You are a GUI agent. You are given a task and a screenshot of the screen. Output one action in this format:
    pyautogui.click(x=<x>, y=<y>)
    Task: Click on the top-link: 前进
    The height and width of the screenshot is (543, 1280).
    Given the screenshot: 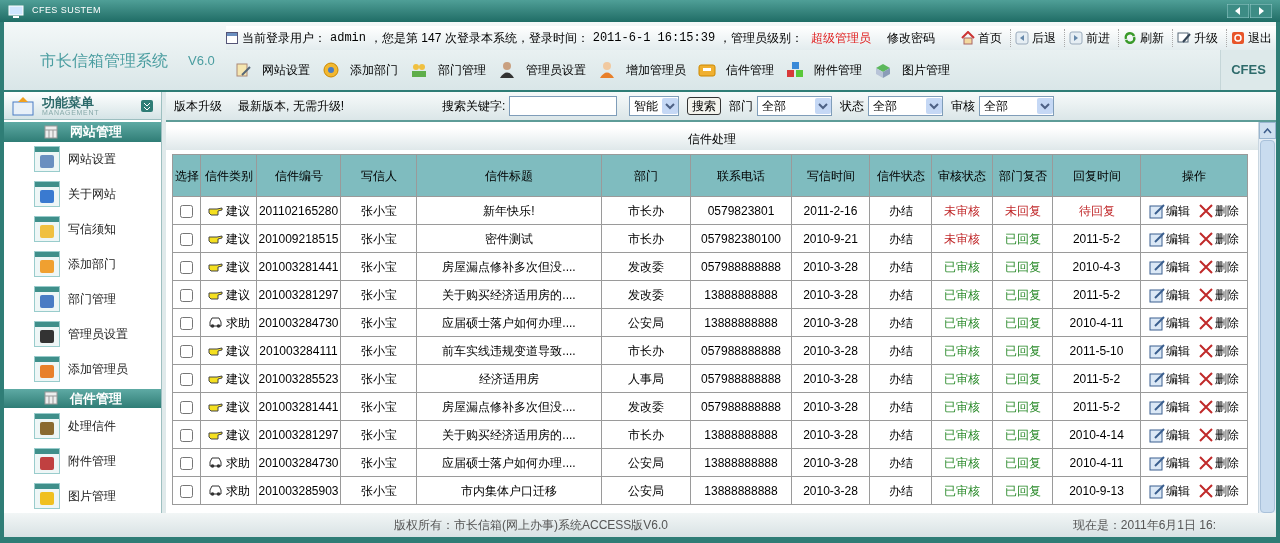 What is the action you would take?
    pyautogui.click(x=1089, y=38)
    